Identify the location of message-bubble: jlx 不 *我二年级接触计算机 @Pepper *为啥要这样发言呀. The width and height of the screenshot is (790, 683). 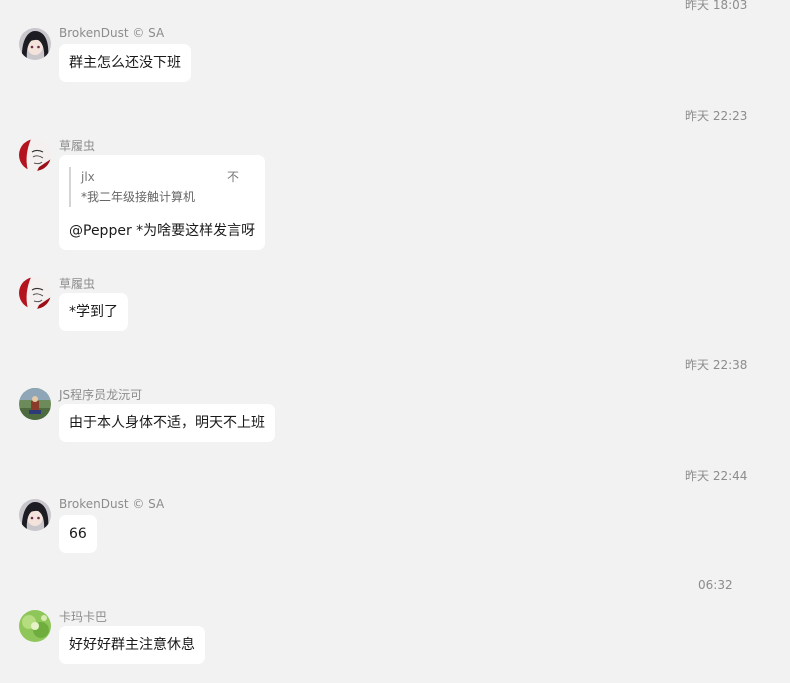
(162, 202).